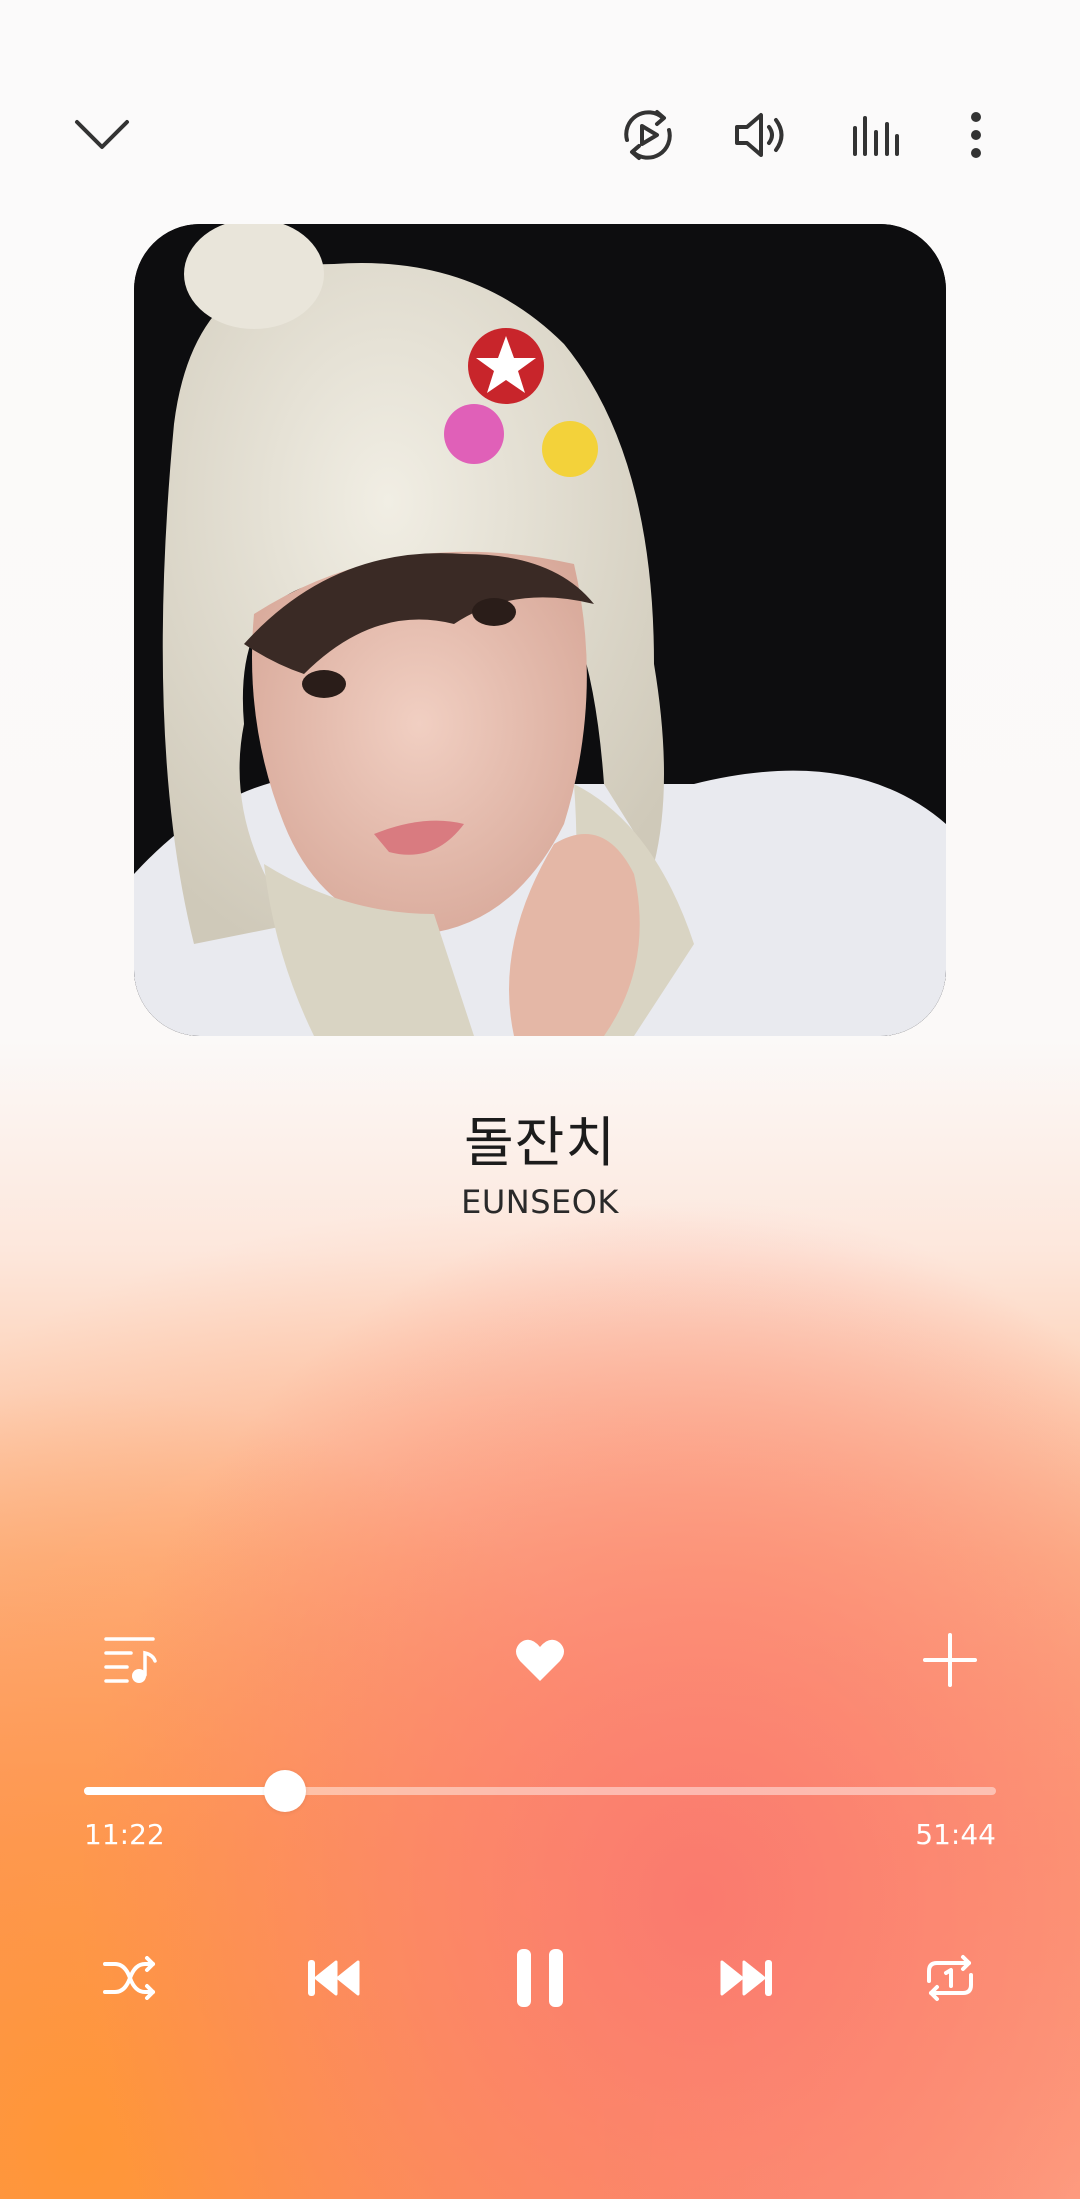 This screenshot has width=1080, height=2199. I want to click on chevron-down-icon, so click(102, 134).